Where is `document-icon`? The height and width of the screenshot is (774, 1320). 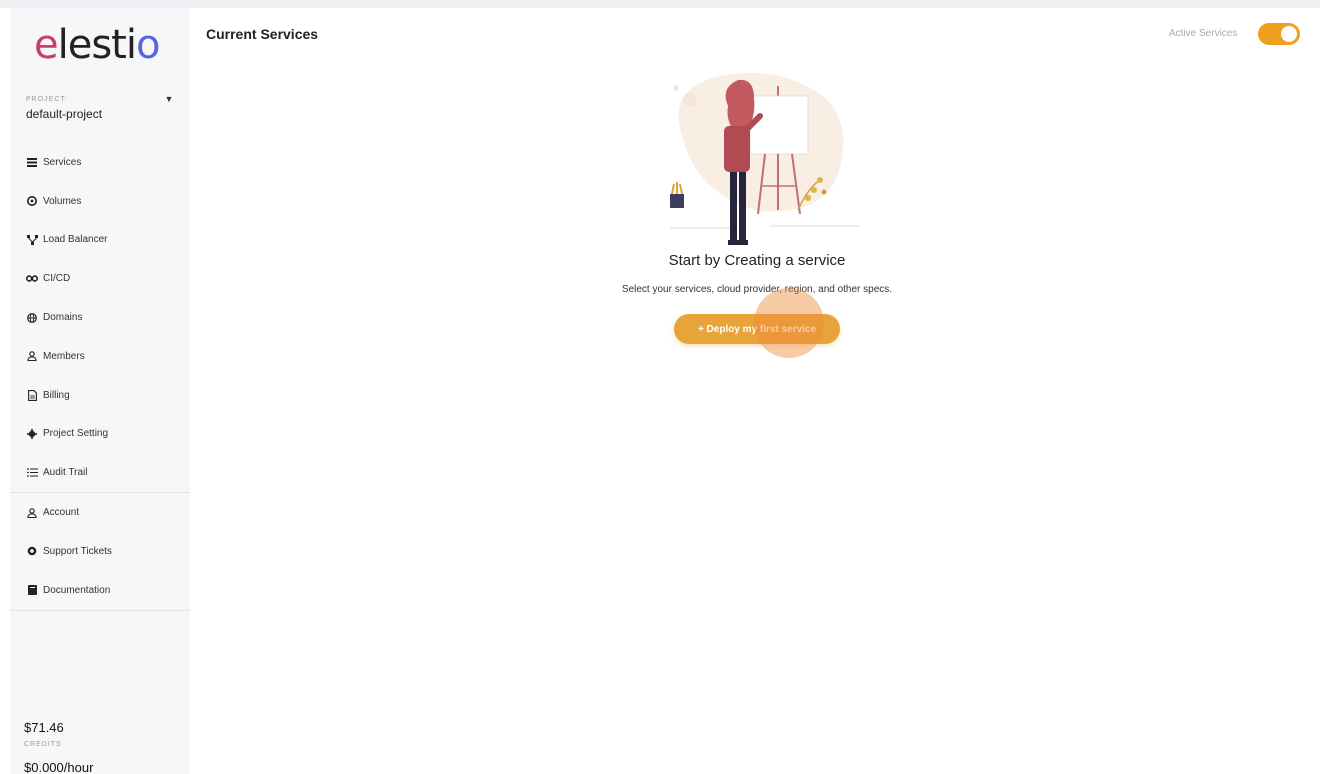 document-icon is located at coordinates (32, 395).